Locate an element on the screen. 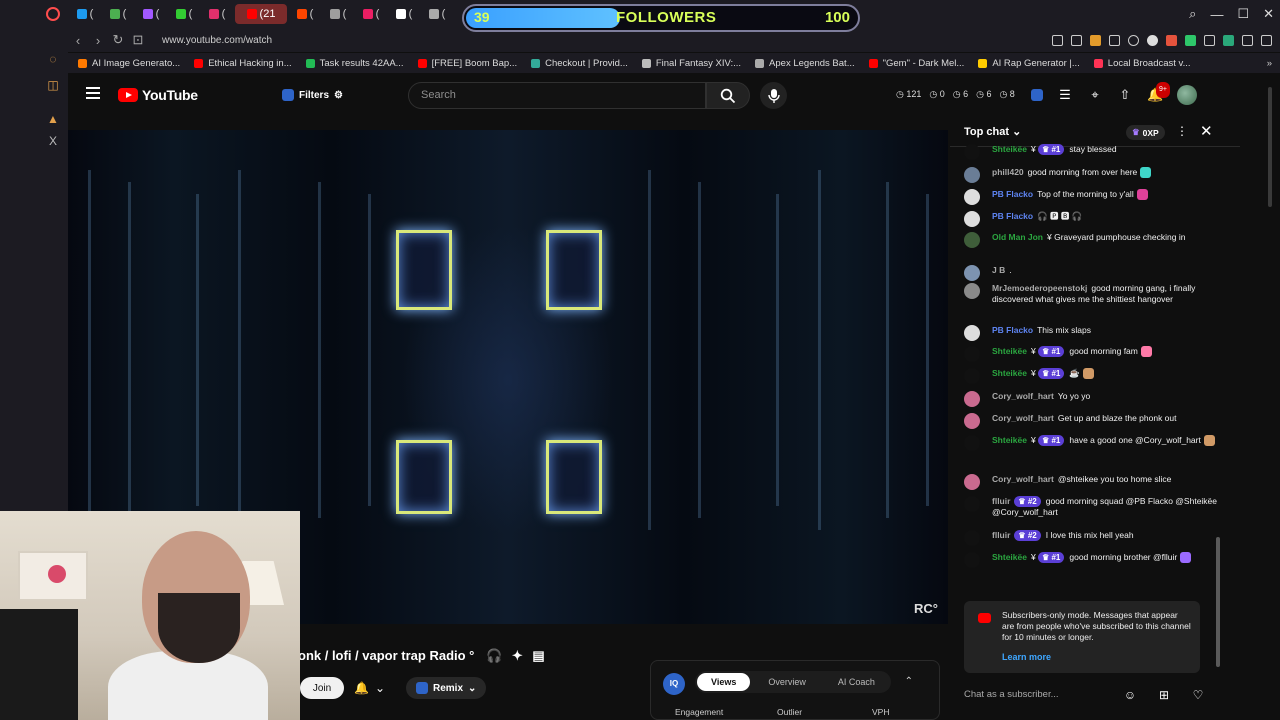 The image size is (1280, 720). bookmarks-more-icon: » is located at coordinates (1269, 63).